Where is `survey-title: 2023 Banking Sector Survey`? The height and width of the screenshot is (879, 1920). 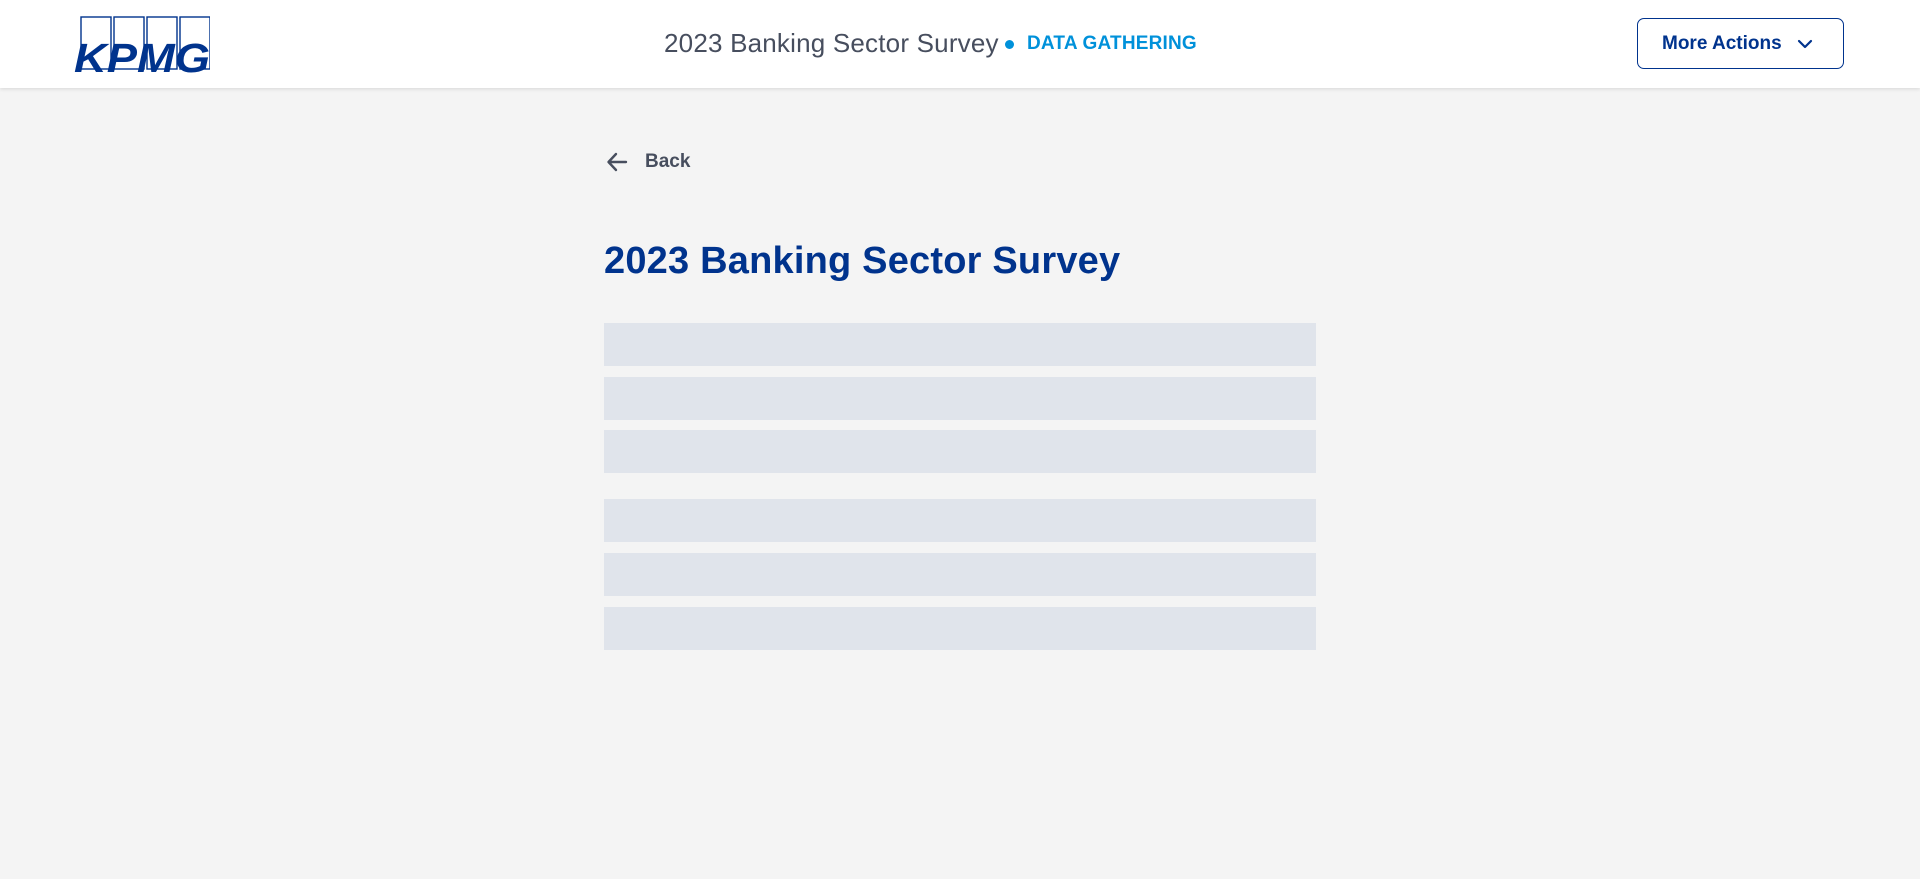
survey-title: 2023 Banking Sector Survey is located at coordinates (831, 43).